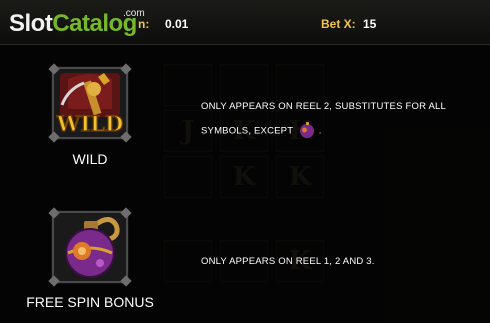 Image resolution: width=490 pixels, height=323 pixels. I want to click on bonus-symbol-name: FREE SPIN BONUS, so click(90, 302).